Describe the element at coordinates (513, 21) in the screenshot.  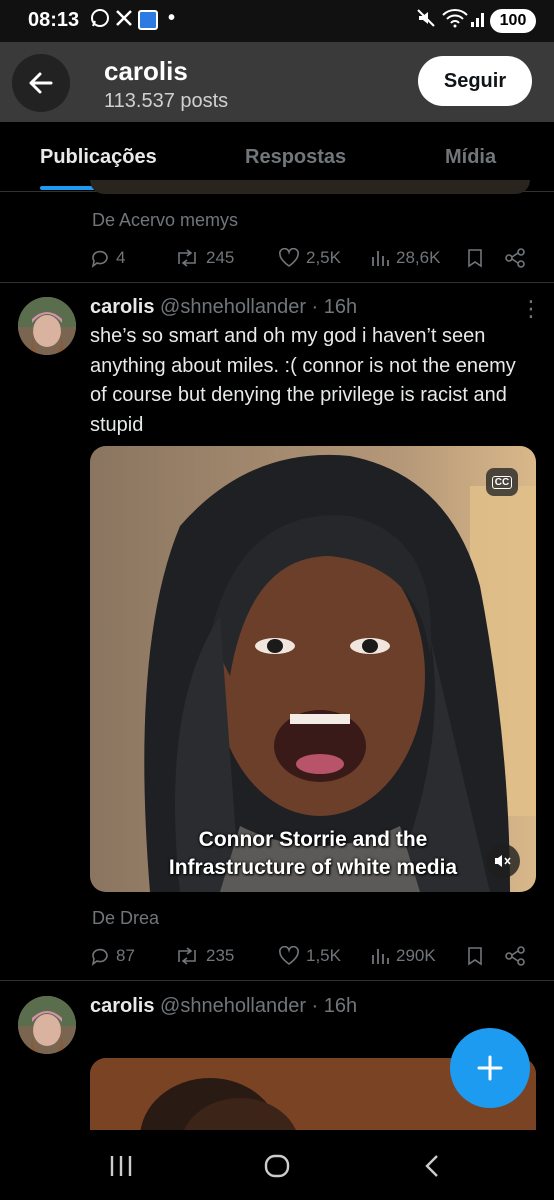
I see `battery-indicator: 100` at that location.